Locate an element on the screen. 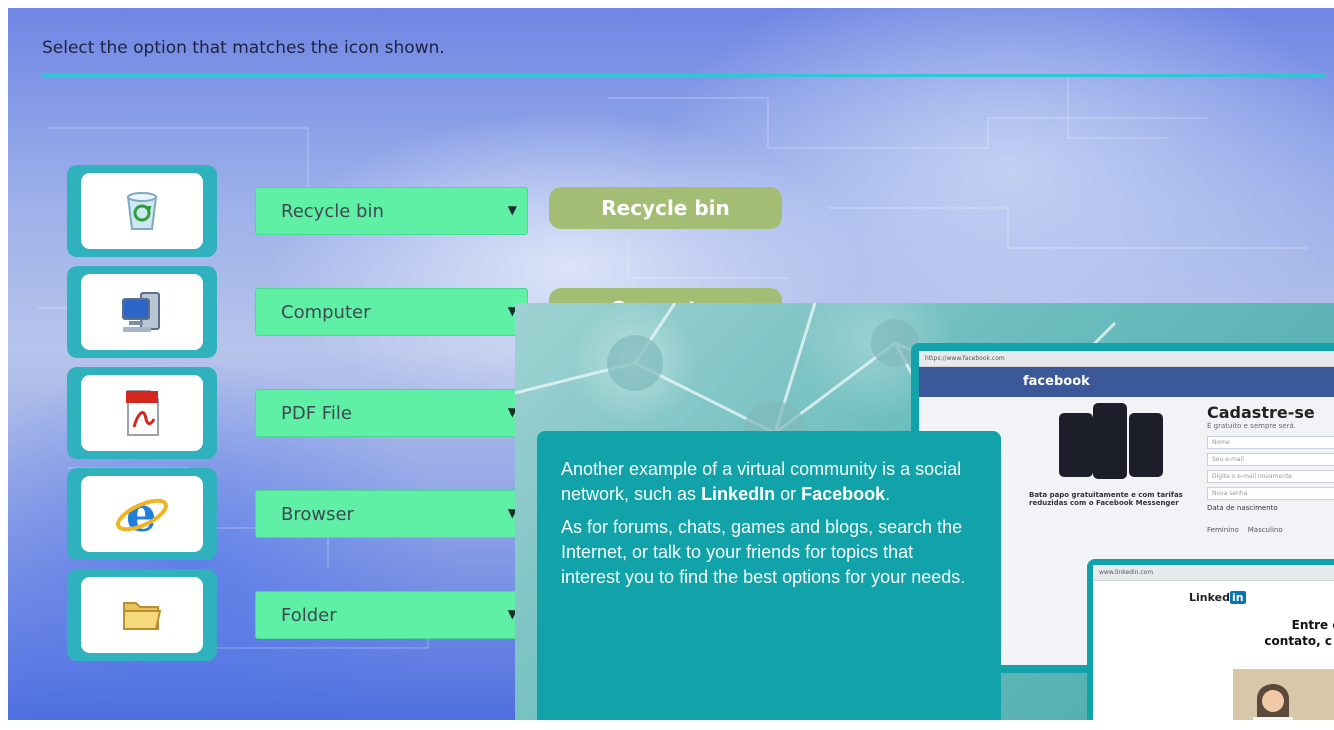 The image size is (1334, 730). dropdown-browser: Browser ▼ is located at coordinates (391, 514).